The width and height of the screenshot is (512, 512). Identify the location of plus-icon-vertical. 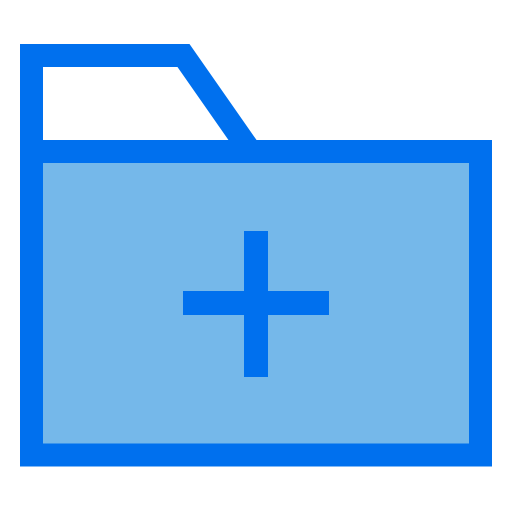
(256, 304).